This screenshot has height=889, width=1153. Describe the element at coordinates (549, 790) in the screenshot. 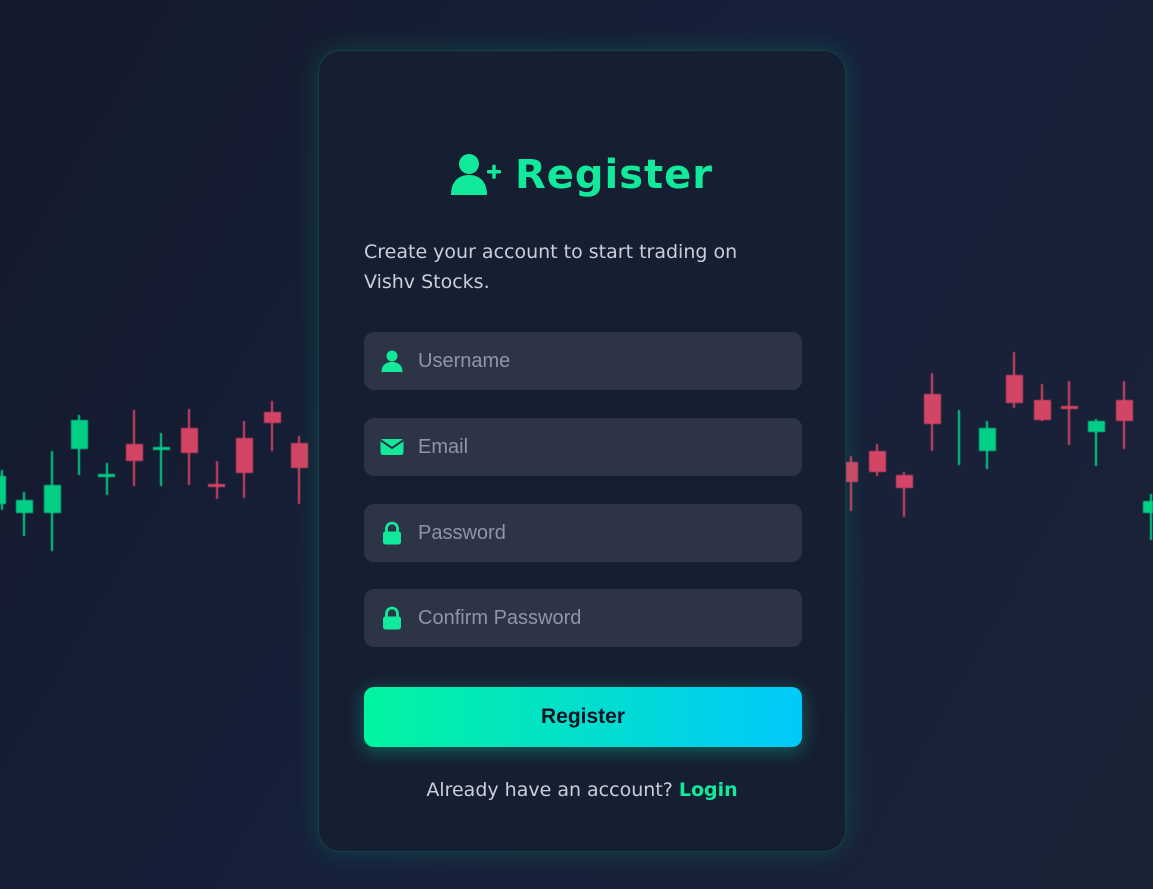

I see `login-prompt-text: Already have an account?` at that location.